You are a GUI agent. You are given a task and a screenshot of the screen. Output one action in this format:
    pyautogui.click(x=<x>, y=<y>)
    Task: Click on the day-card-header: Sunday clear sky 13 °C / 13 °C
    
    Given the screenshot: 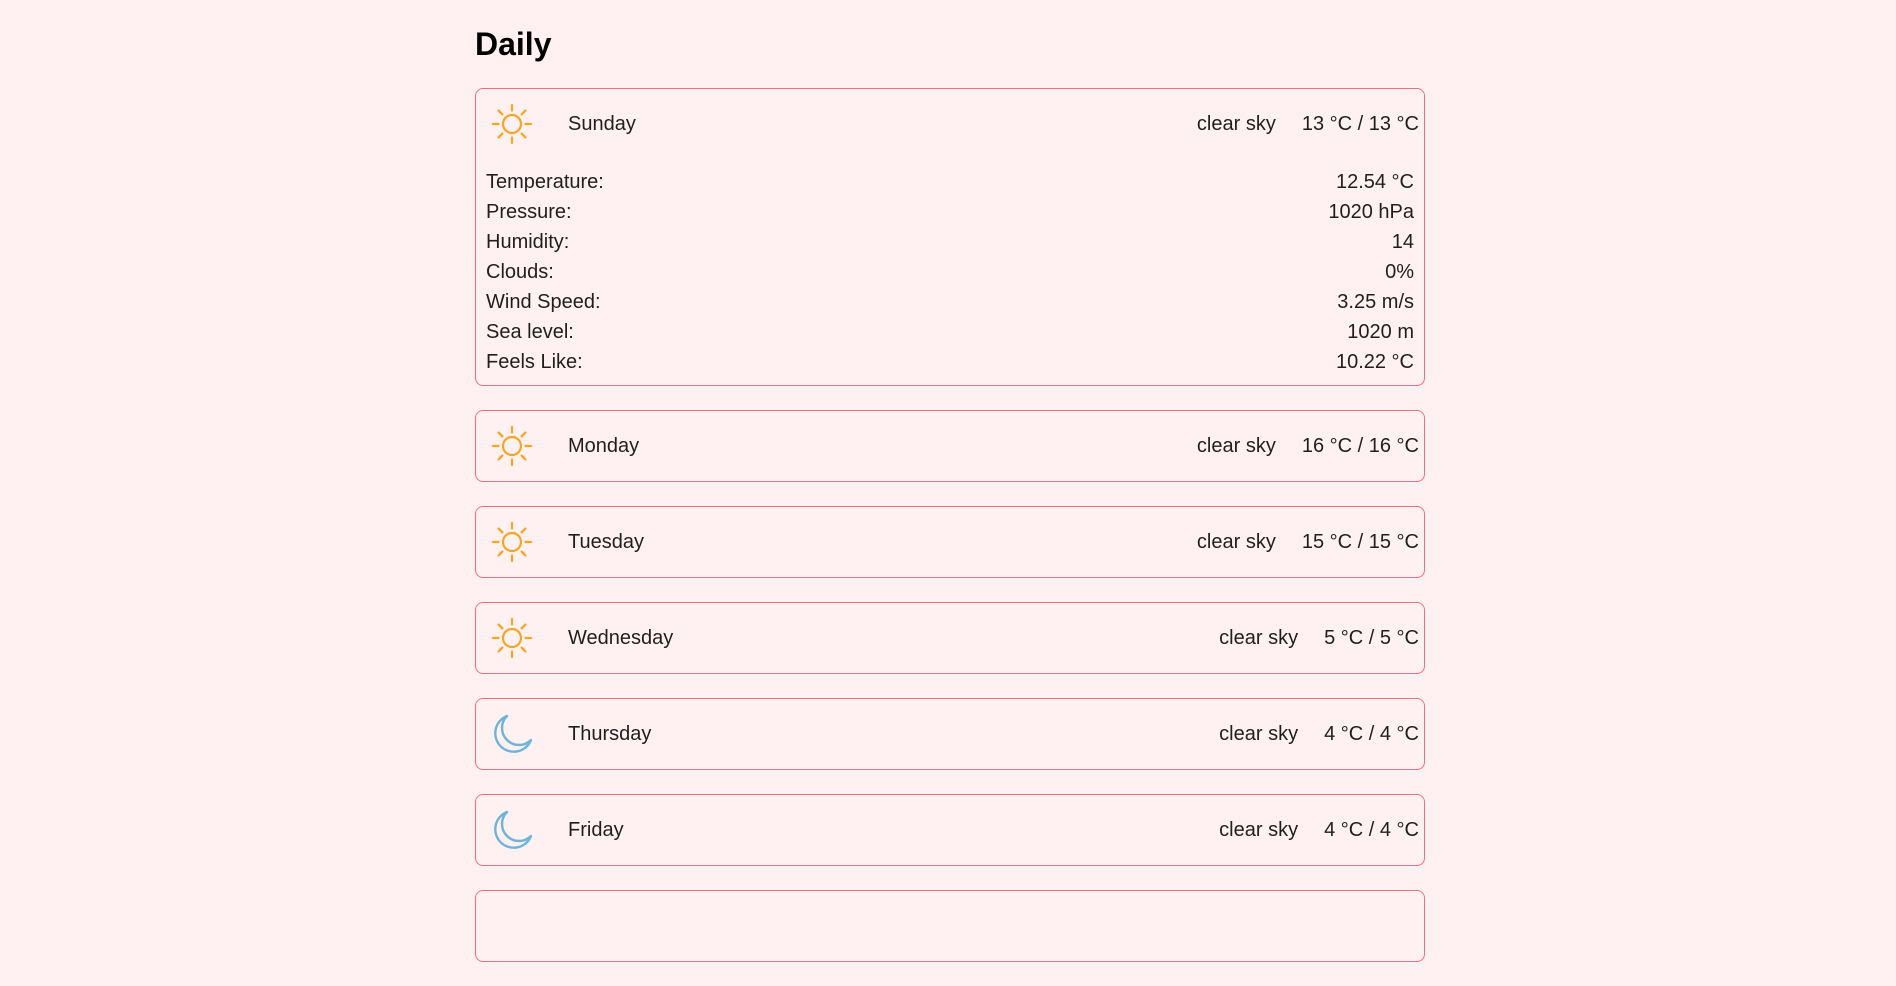 What is the action you would take?
    pyautogui.click(x=950, y=124)
    